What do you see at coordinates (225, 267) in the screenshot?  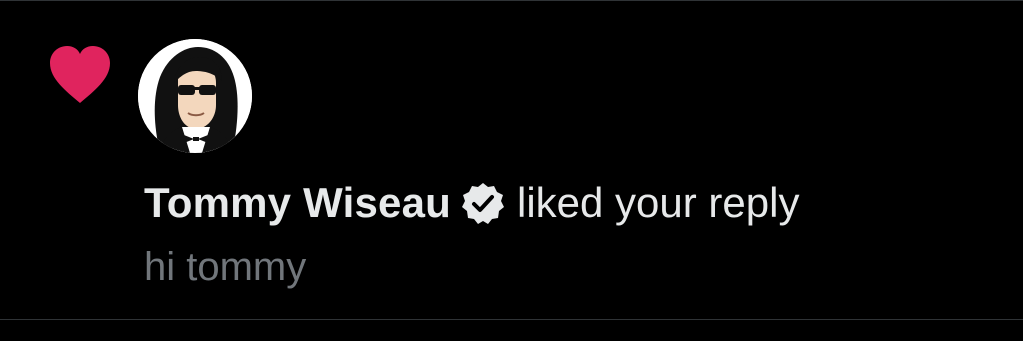 I see `reply-preview: hi tommy` at bounding box center [225, 267].